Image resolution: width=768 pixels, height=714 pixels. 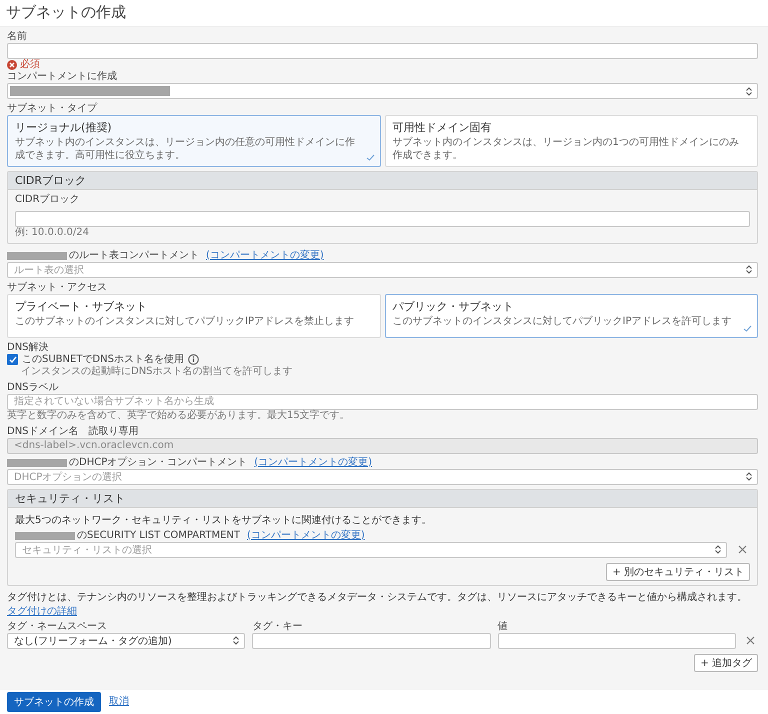 What do you see at coordinates (562, 321) in the screenshot?
I see `card-description: このサブネットのインスタンスに対してパブリックIPアドレスを許可します` at bounding box center [562, 321].